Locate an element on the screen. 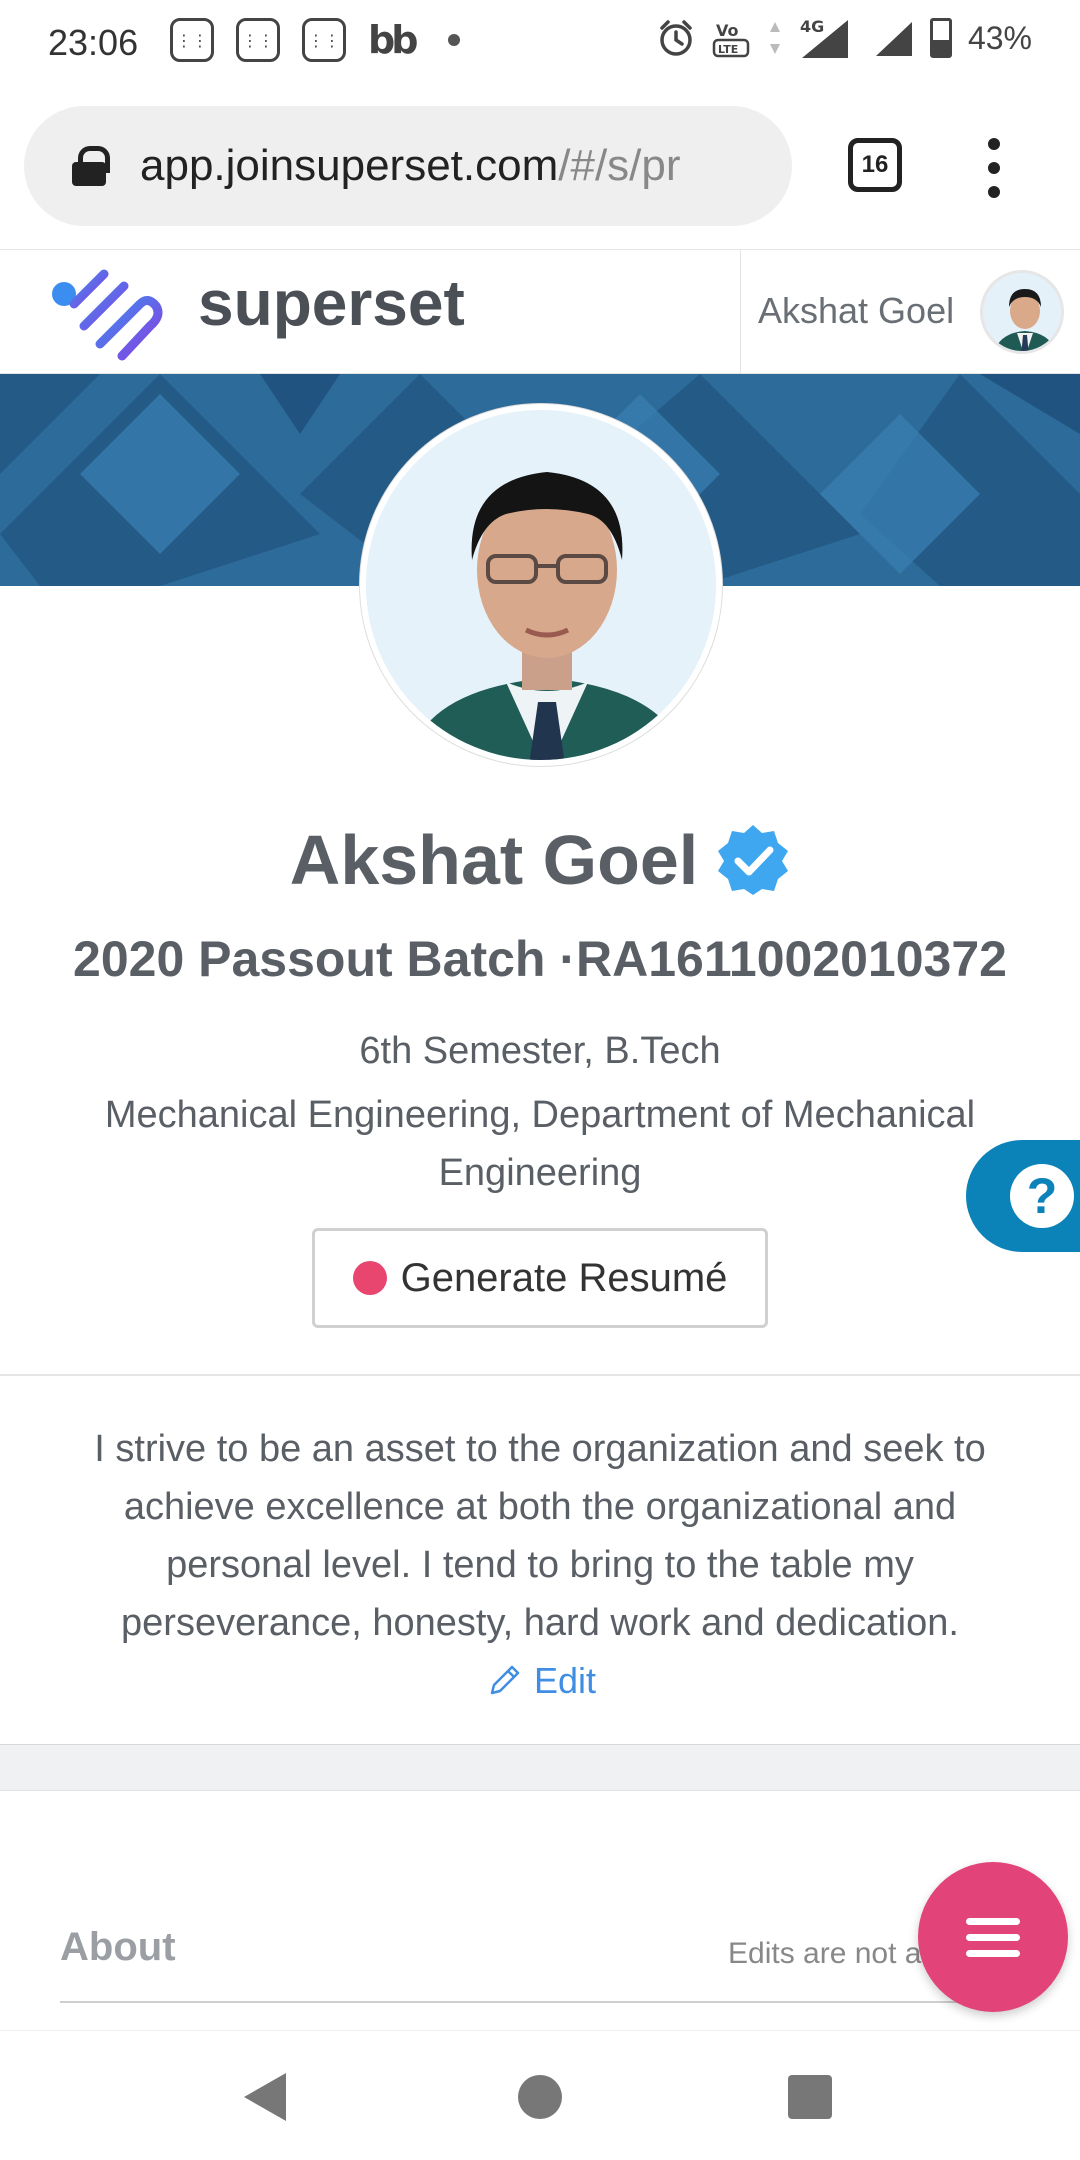  pencil-icon is located at coordinates (505, 1680).